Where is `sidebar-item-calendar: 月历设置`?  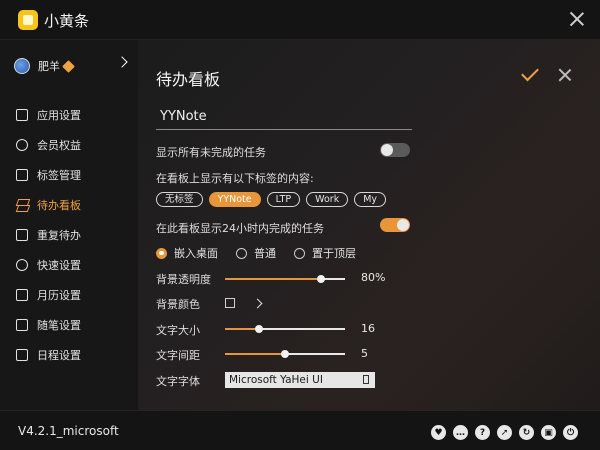 sidebar-item-calendar: 月历设置 is located at coordinates (69, 295).